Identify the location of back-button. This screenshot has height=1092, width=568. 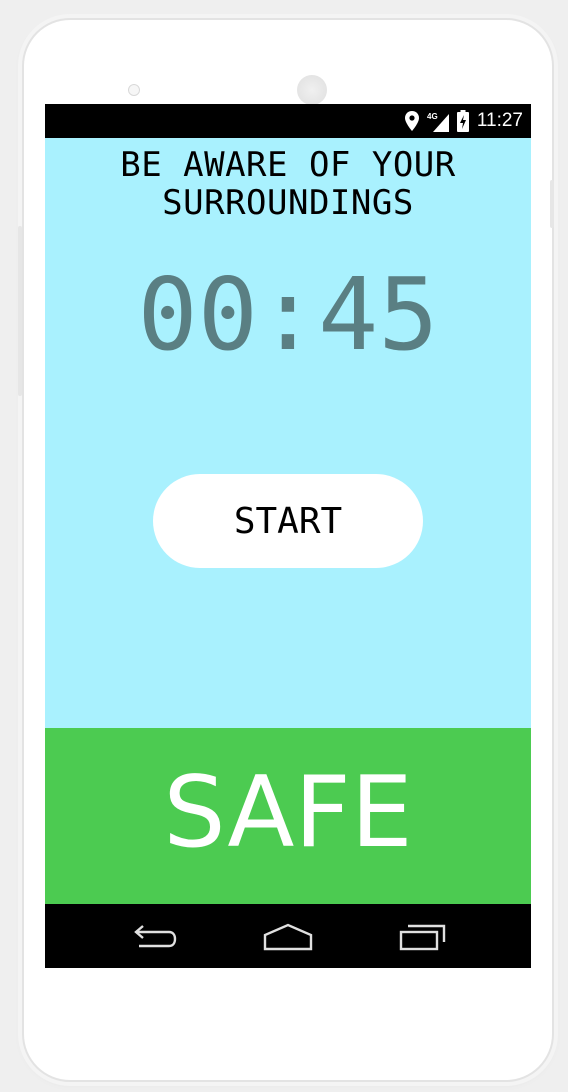
(153, 937).